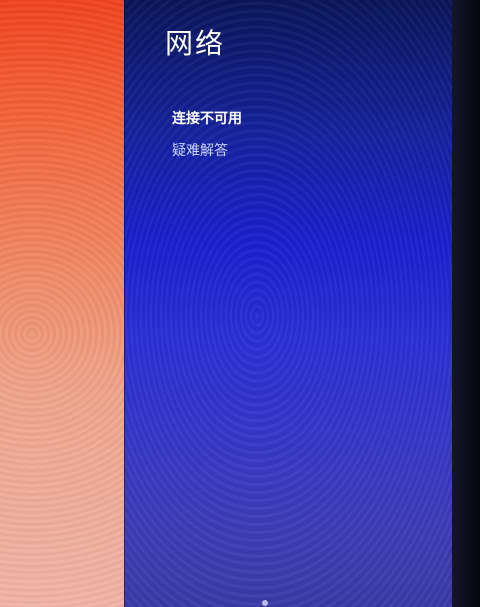  What do you see at coordinates (195, 43) in the screenshot?
I see `network-panel-title: 网络` at bounding box center [195, 43].